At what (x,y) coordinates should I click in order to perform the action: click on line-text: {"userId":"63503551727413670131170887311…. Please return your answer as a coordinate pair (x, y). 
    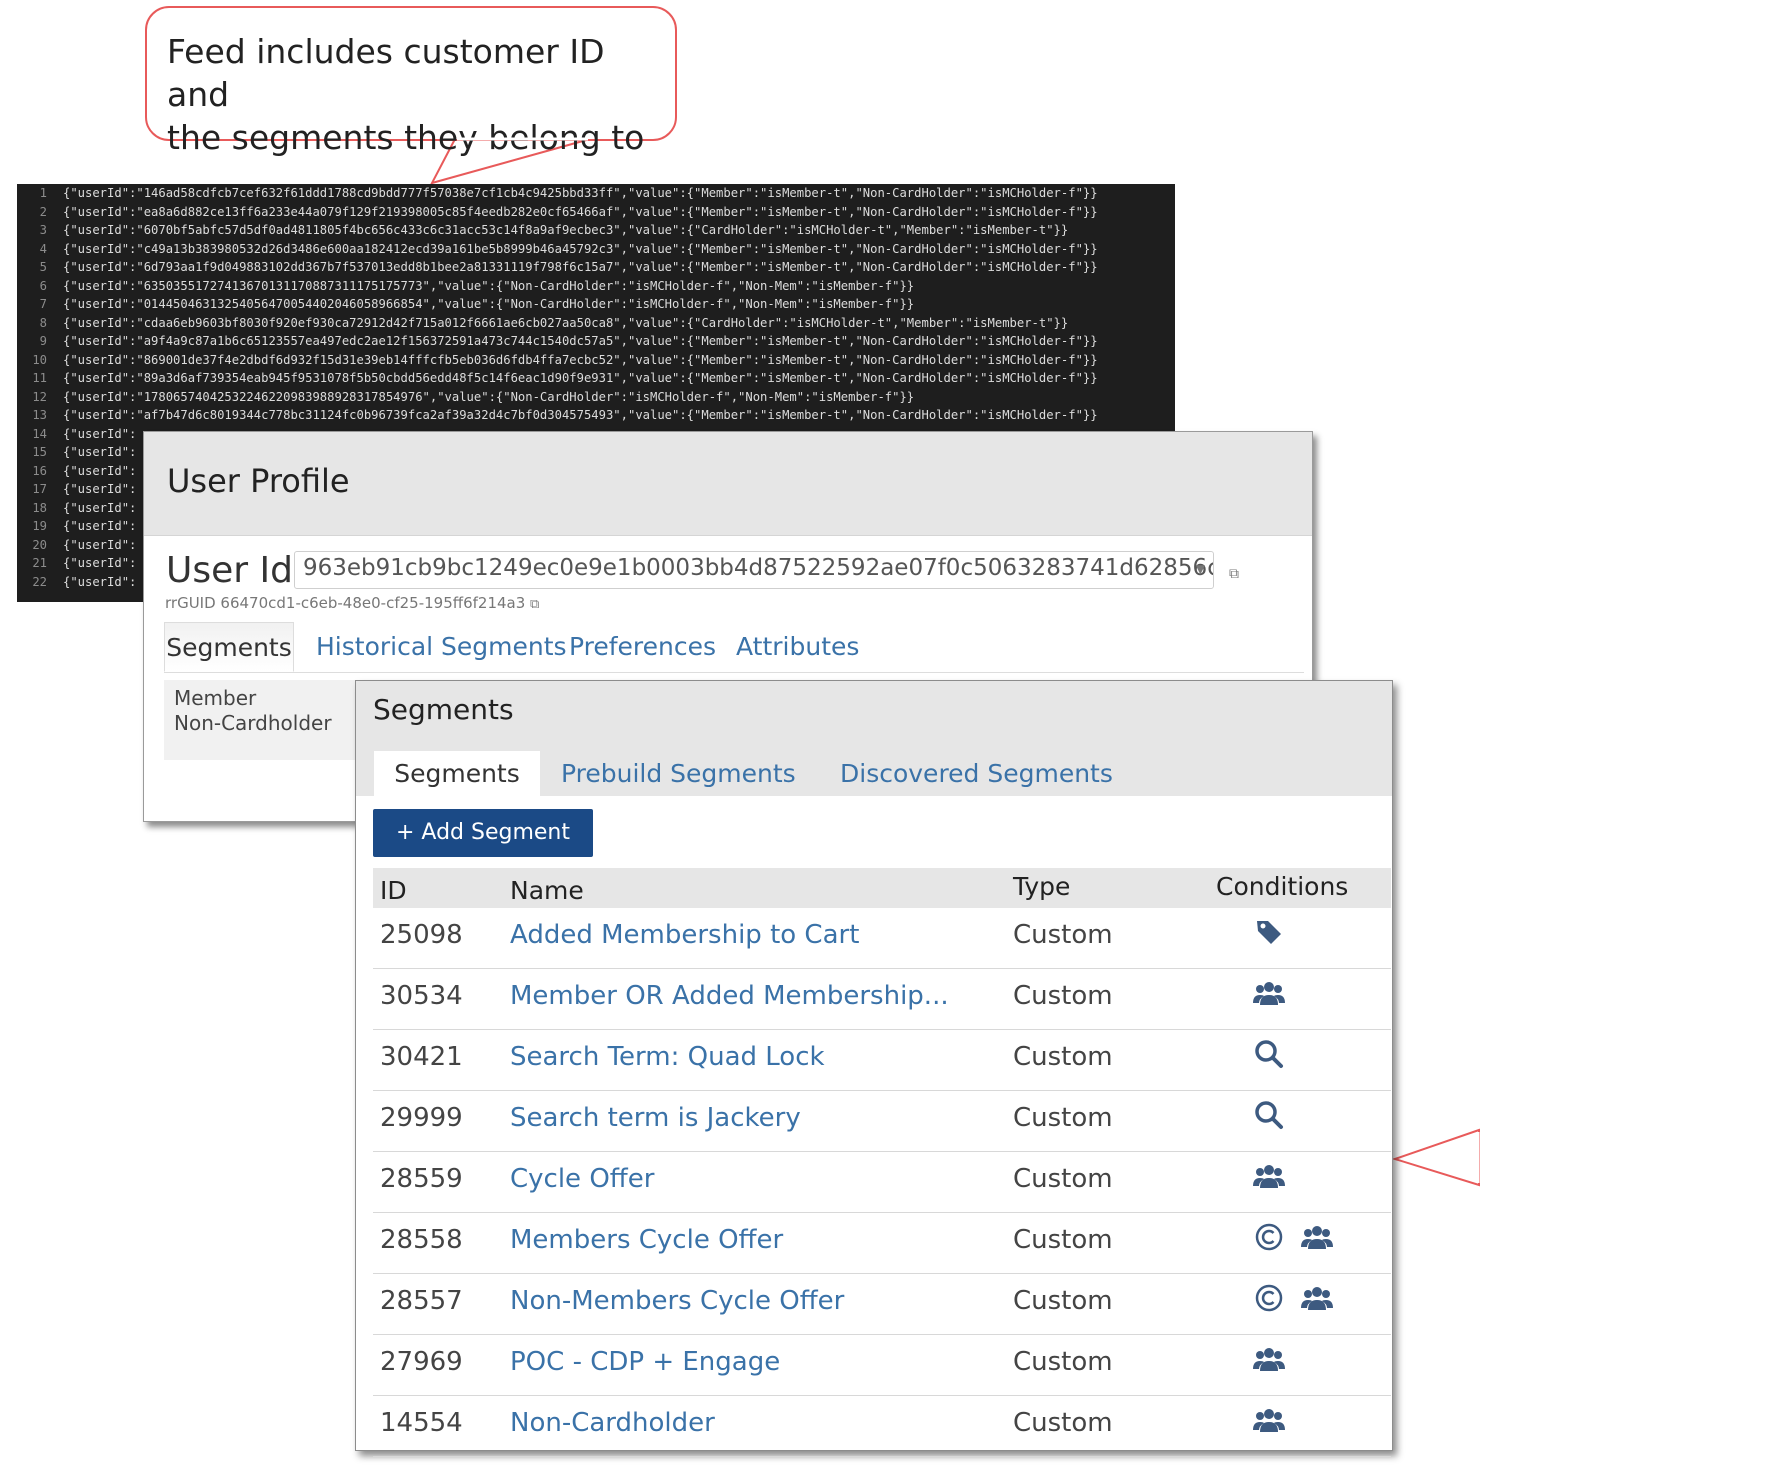
    Looking at the image, I should click on (489, 285).